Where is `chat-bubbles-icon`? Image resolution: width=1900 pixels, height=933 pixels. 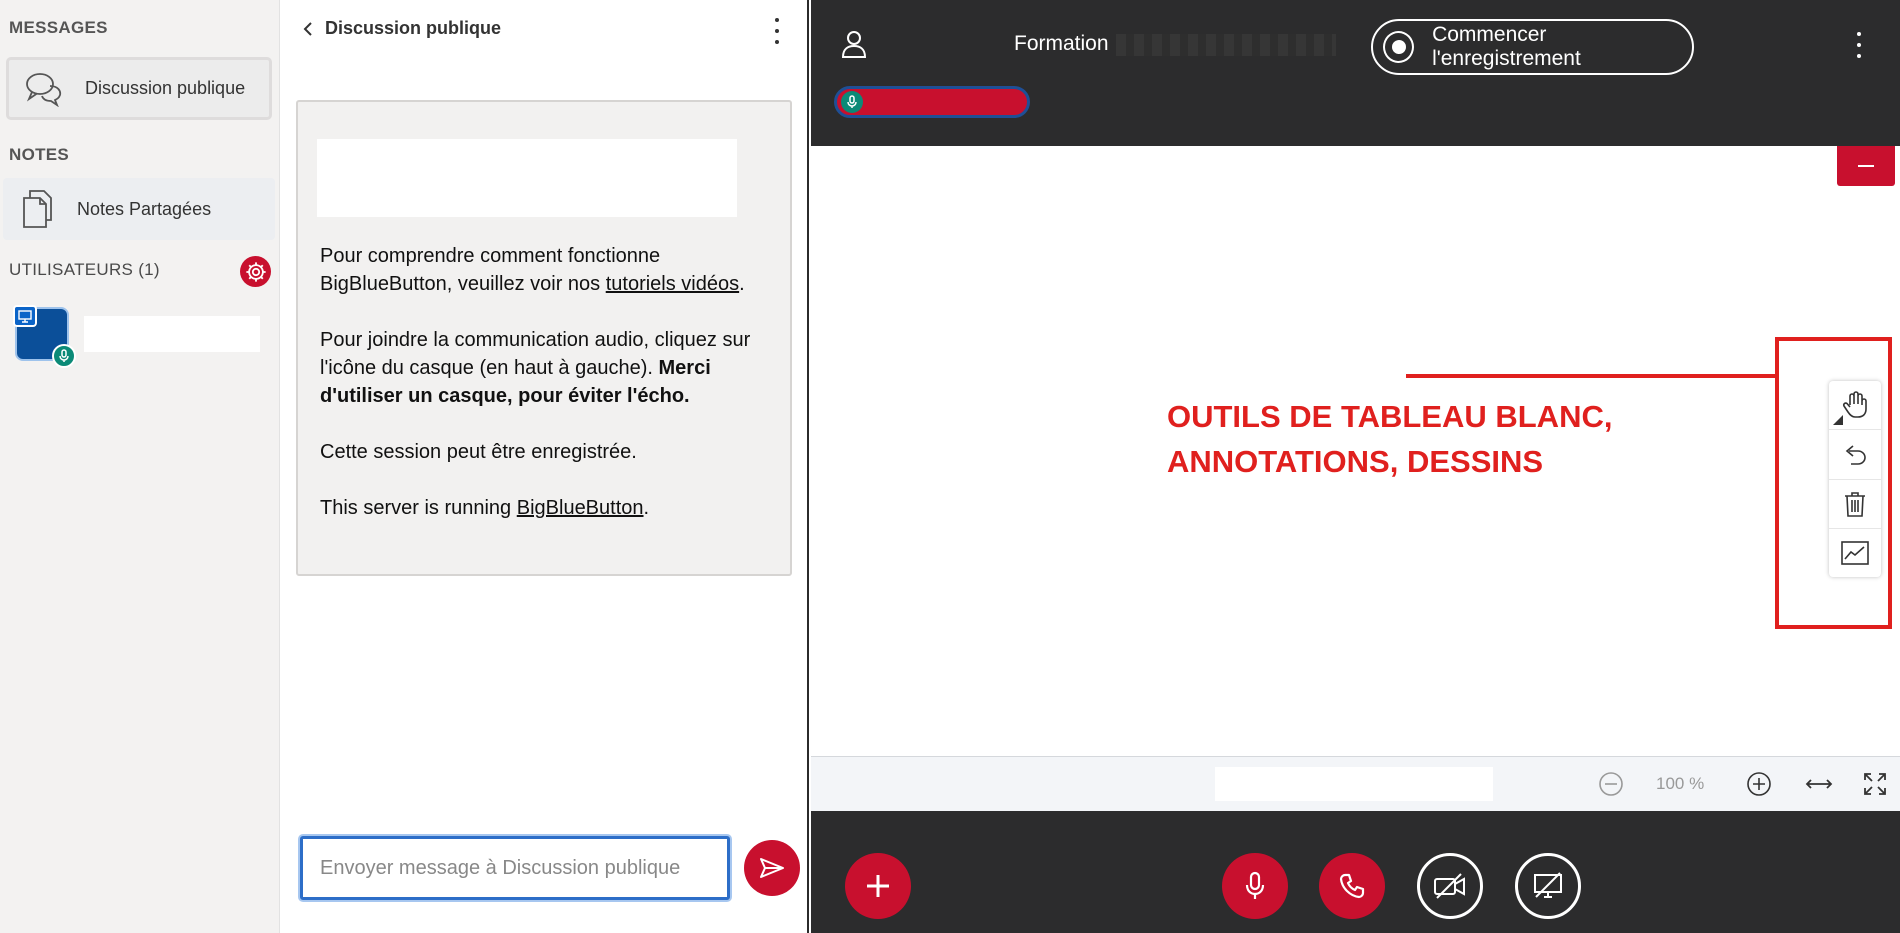 chat-bubbles-icon is located at coordinates (44, 89).